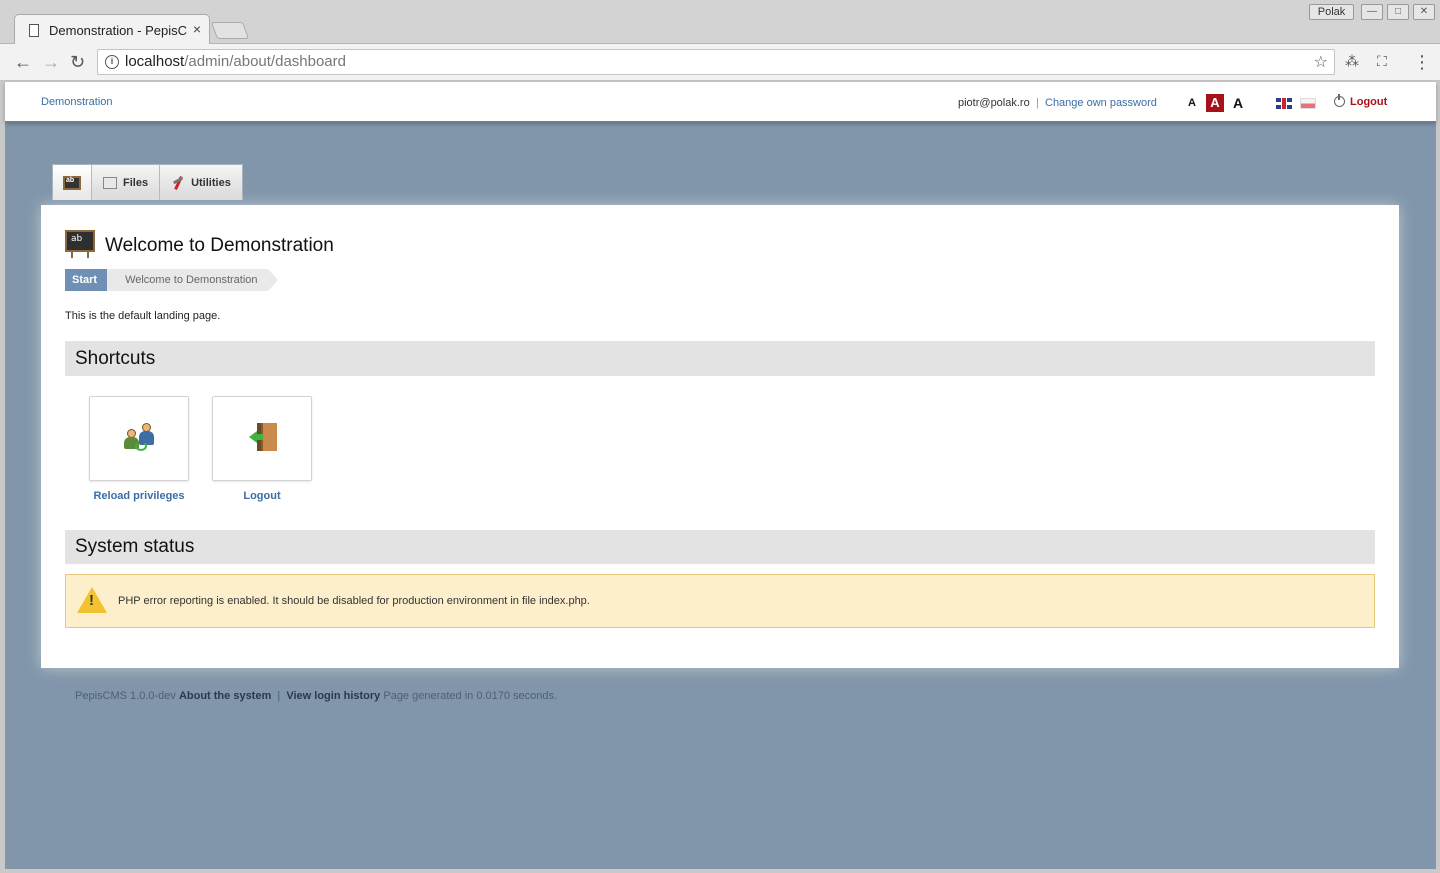  I want to click on breadcrumb: Start Welcome to Demonstration, so click(172, 280).